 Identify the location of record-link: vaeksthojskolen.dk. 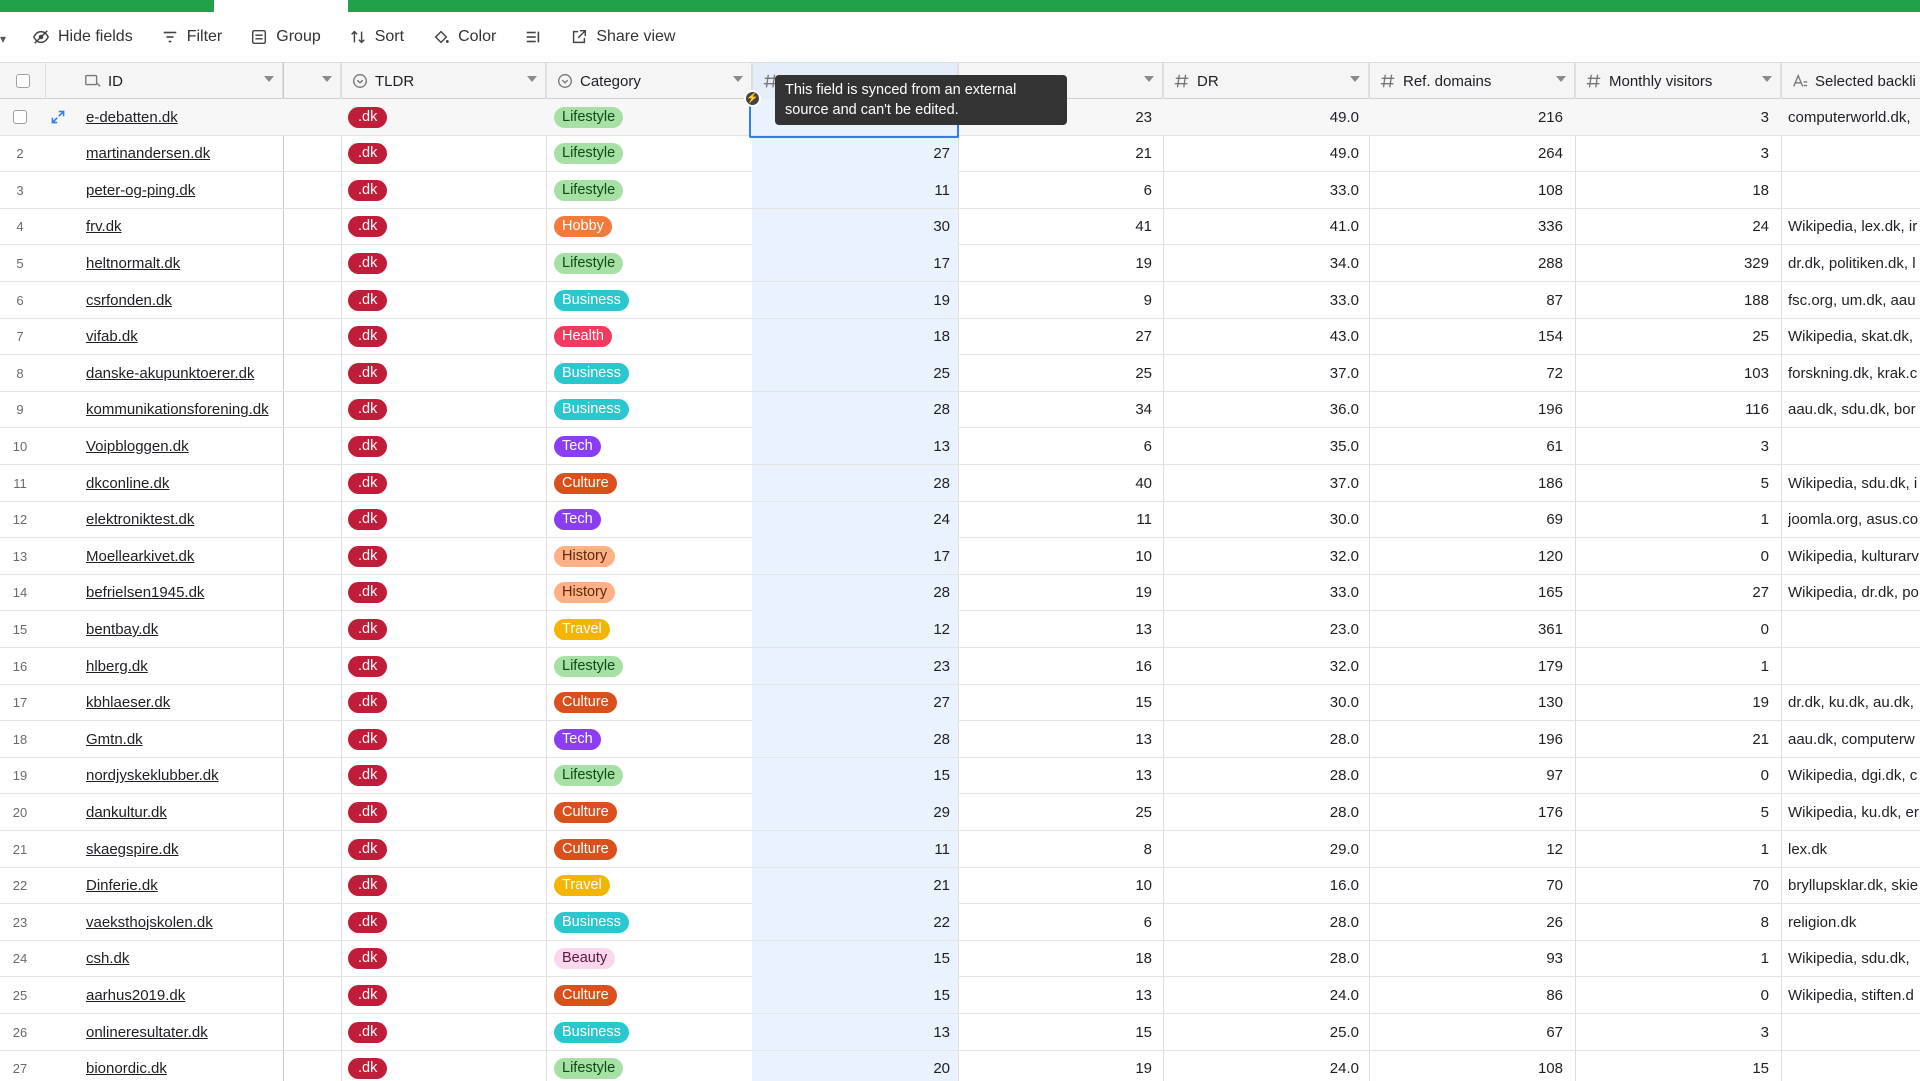
(149, 922).